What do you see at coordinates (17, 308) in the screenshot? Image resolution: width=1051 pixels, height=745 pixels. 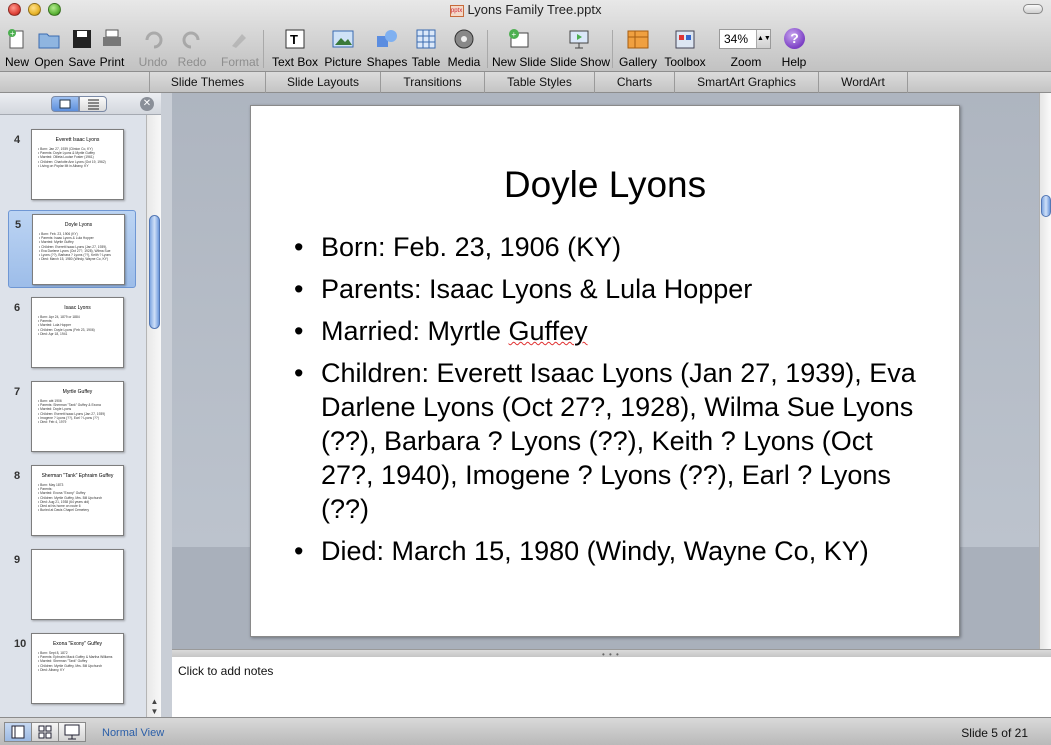 I see `slide-number: 6` at bounding box center [17, 308].